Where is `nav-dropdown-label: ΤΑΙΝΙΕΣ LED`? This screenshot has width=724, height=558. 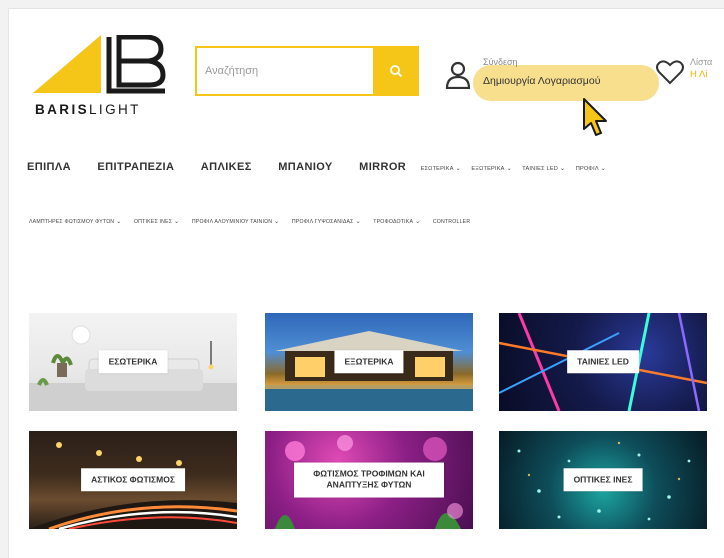
nav-dropdown-label: ΤΑΙΝΙΕΣ LED is located at coordinates (540, 169).